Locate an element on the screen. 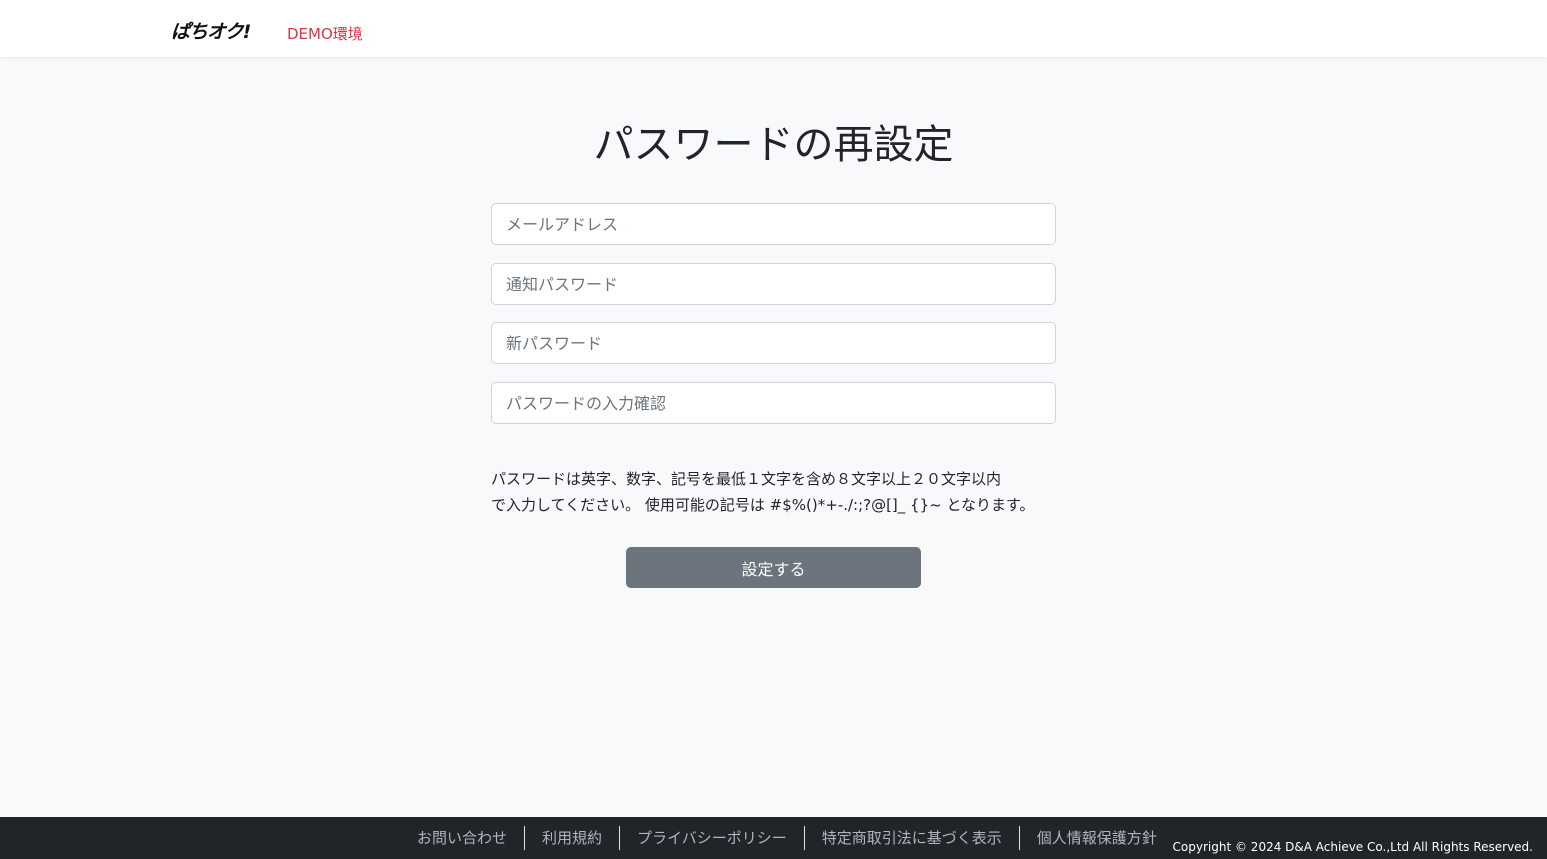 This screenshot has width=1547, height=859. environment-label: DEMO環境 is located at coordinates (325, 34).